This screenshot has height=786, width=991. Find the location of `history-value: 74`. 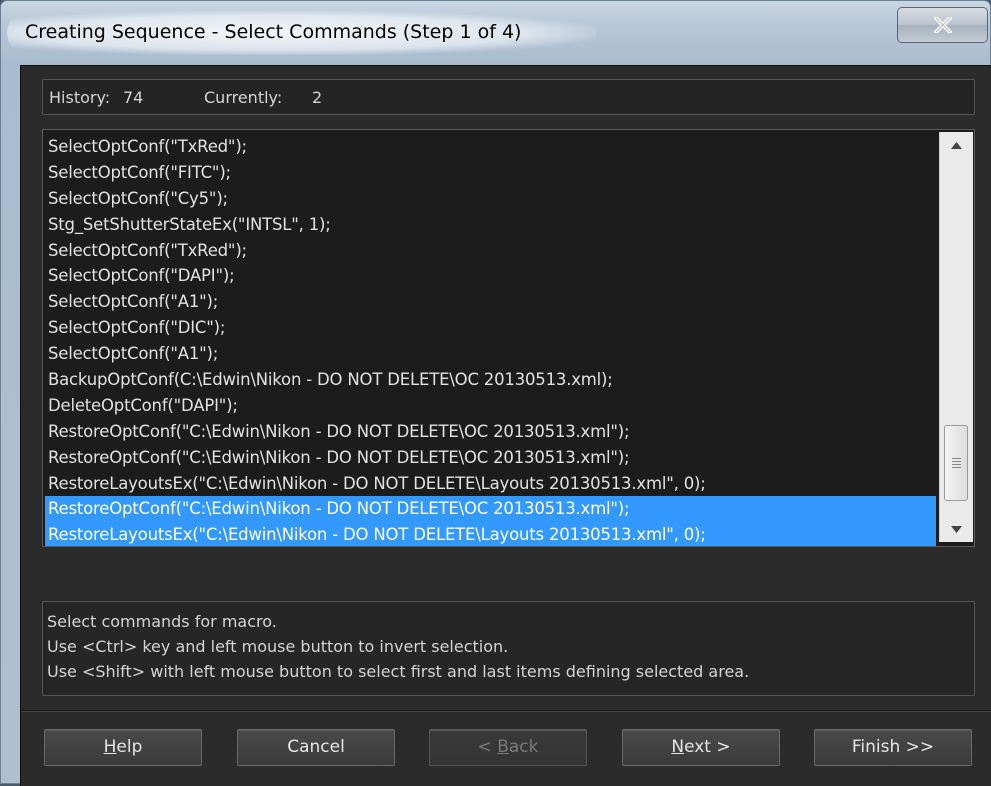

history-value: 74 is located at coordinates (133, 97).